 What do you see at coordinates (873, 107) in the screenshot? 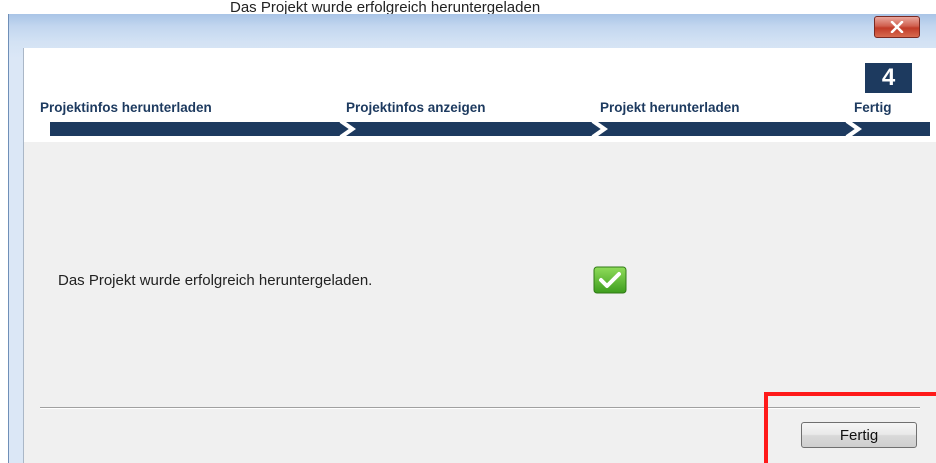
I see `step-label-finished: Fertig` at bounding box center [873, 107].